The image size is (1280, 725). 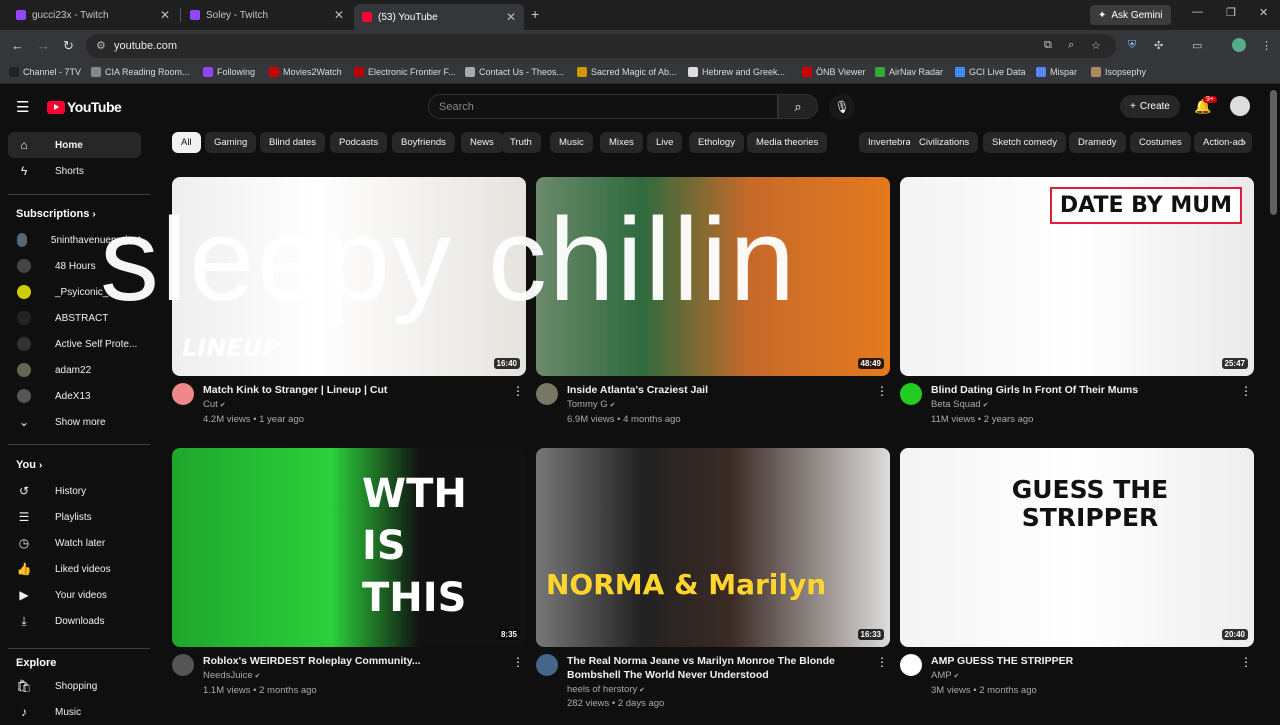 What do you see at coordinates (349, 276) in the screenshot?
I see `video-thumbnail: LINEUP 16:40` at bounding box center [349, 276].